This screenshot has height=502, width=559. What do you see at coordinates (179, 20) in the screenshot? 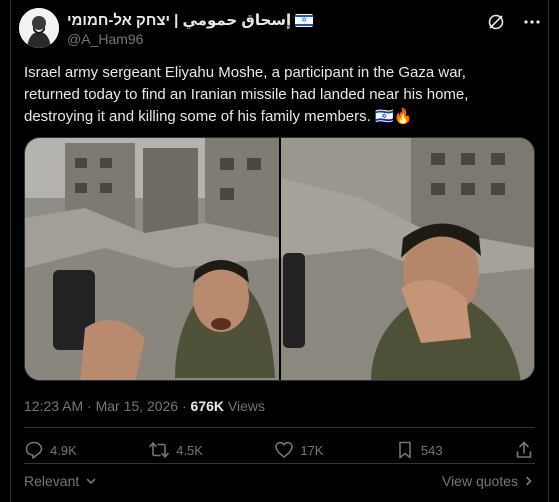
I see `author-display-name: إسحاق حمومي | יצחק אל-חמומי` at bounding box center [179, 20].